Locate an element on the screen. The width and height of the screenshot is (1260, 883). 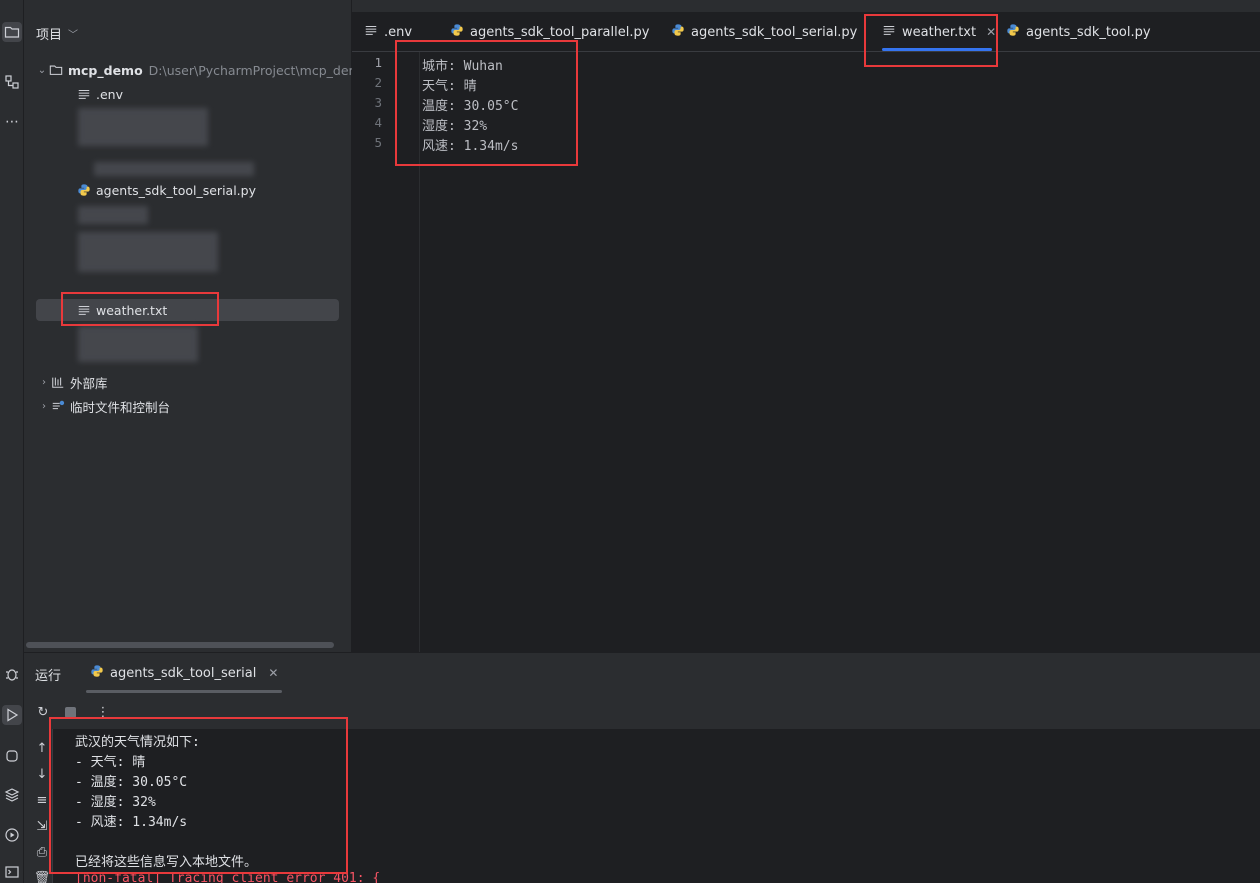
tab-weather-txt: weather.txt ✕ is located at coordinates (937, 32).